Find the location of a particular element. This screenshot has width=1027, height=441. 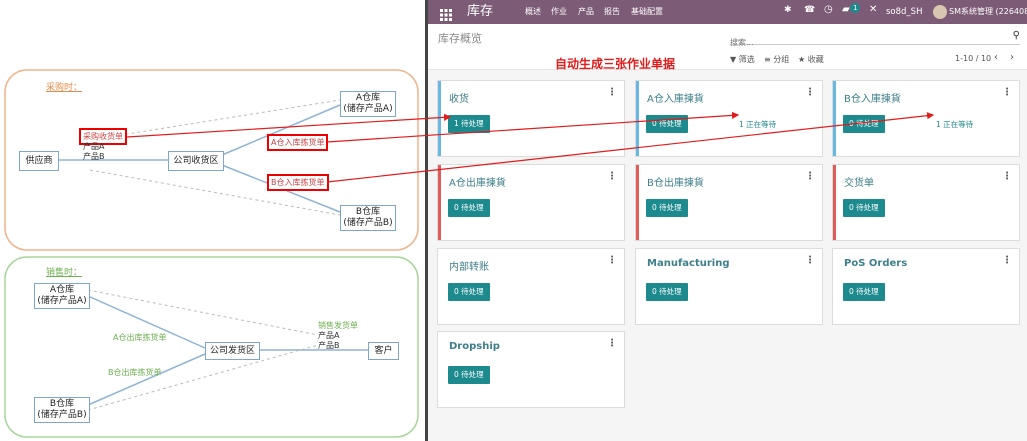

operation-card: Dropship ⋮ 0 待处理 is located at coordinates (531, 369).